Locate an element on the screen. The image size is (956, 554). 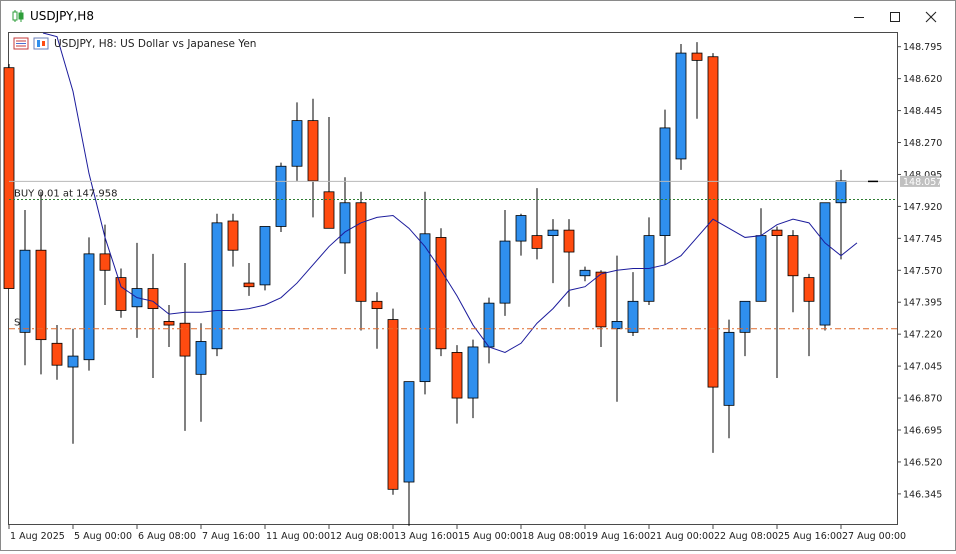
minimize-button is located at coordinates (859, 17).